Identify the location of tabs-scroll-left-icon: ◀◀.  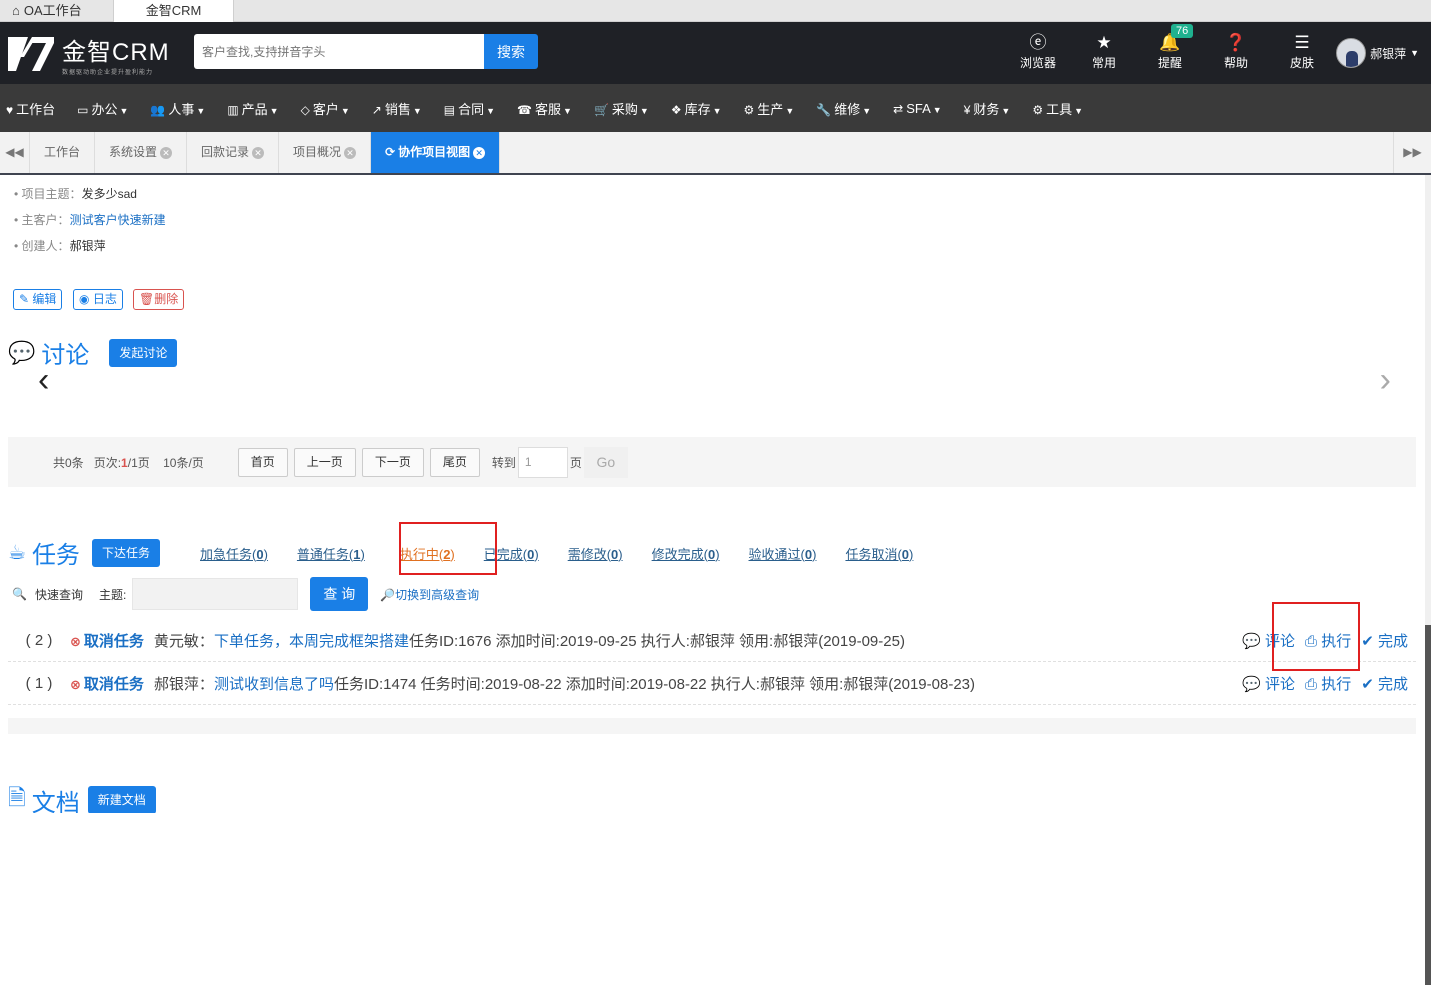
(15, 152).